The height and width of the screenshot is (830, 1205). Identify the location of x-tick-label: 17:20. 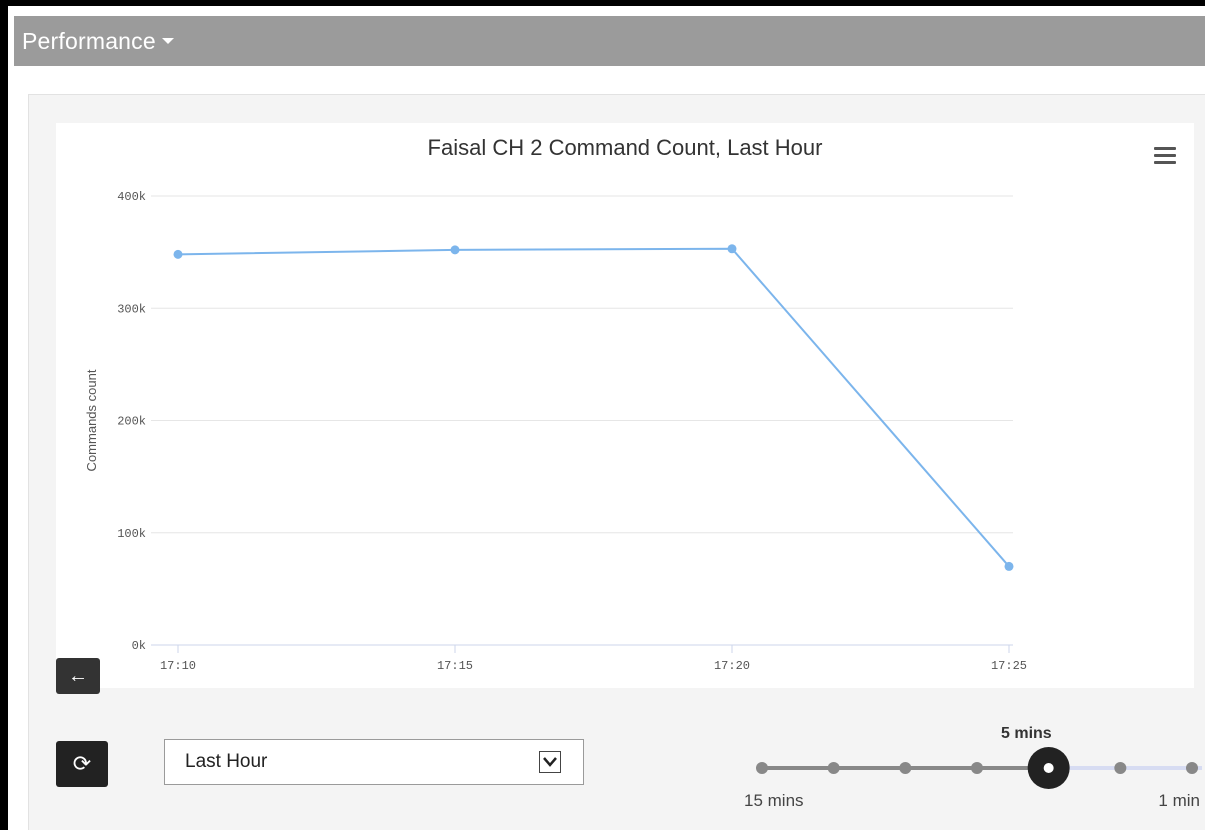
(732, 666).